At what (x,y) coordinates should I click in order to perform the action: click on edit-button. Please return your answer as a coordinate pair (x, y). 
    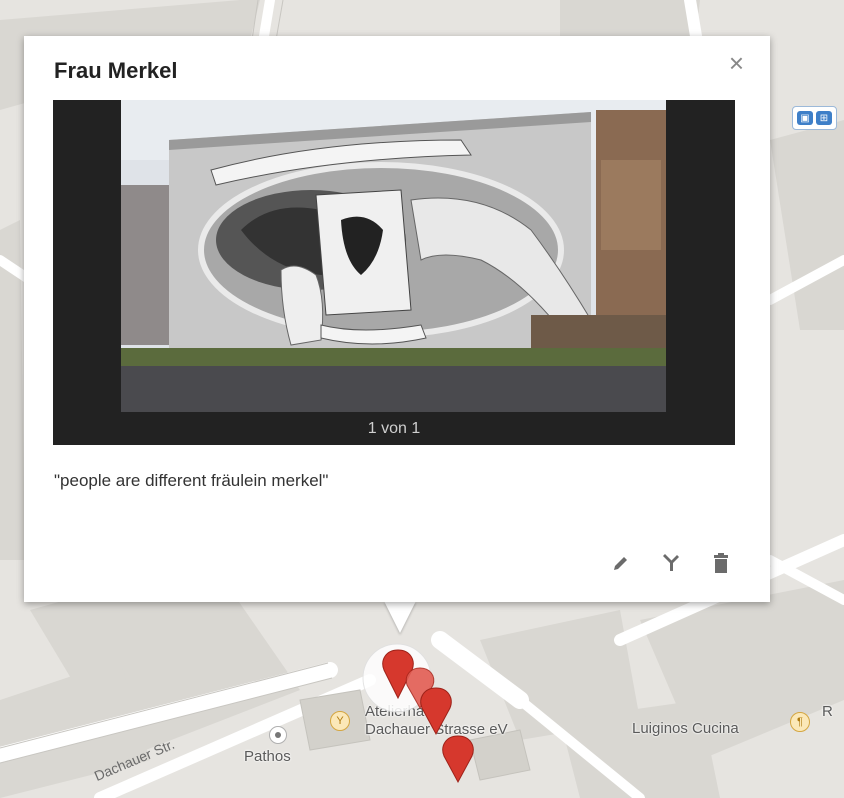
    Looking at the image, I should click on (621, 563).